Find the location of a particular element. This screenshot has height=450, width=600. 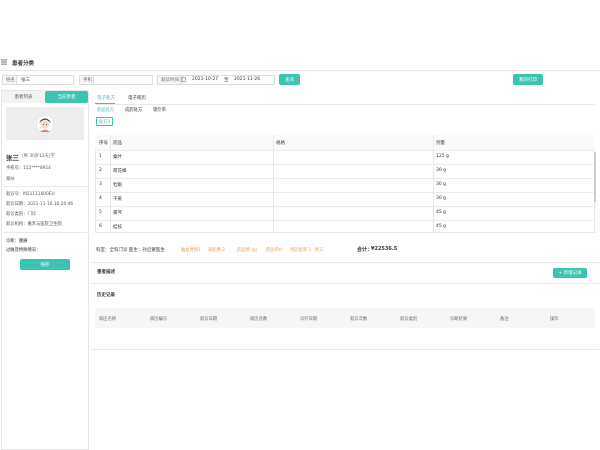

date-range-box is located at coordinates (227, 80).